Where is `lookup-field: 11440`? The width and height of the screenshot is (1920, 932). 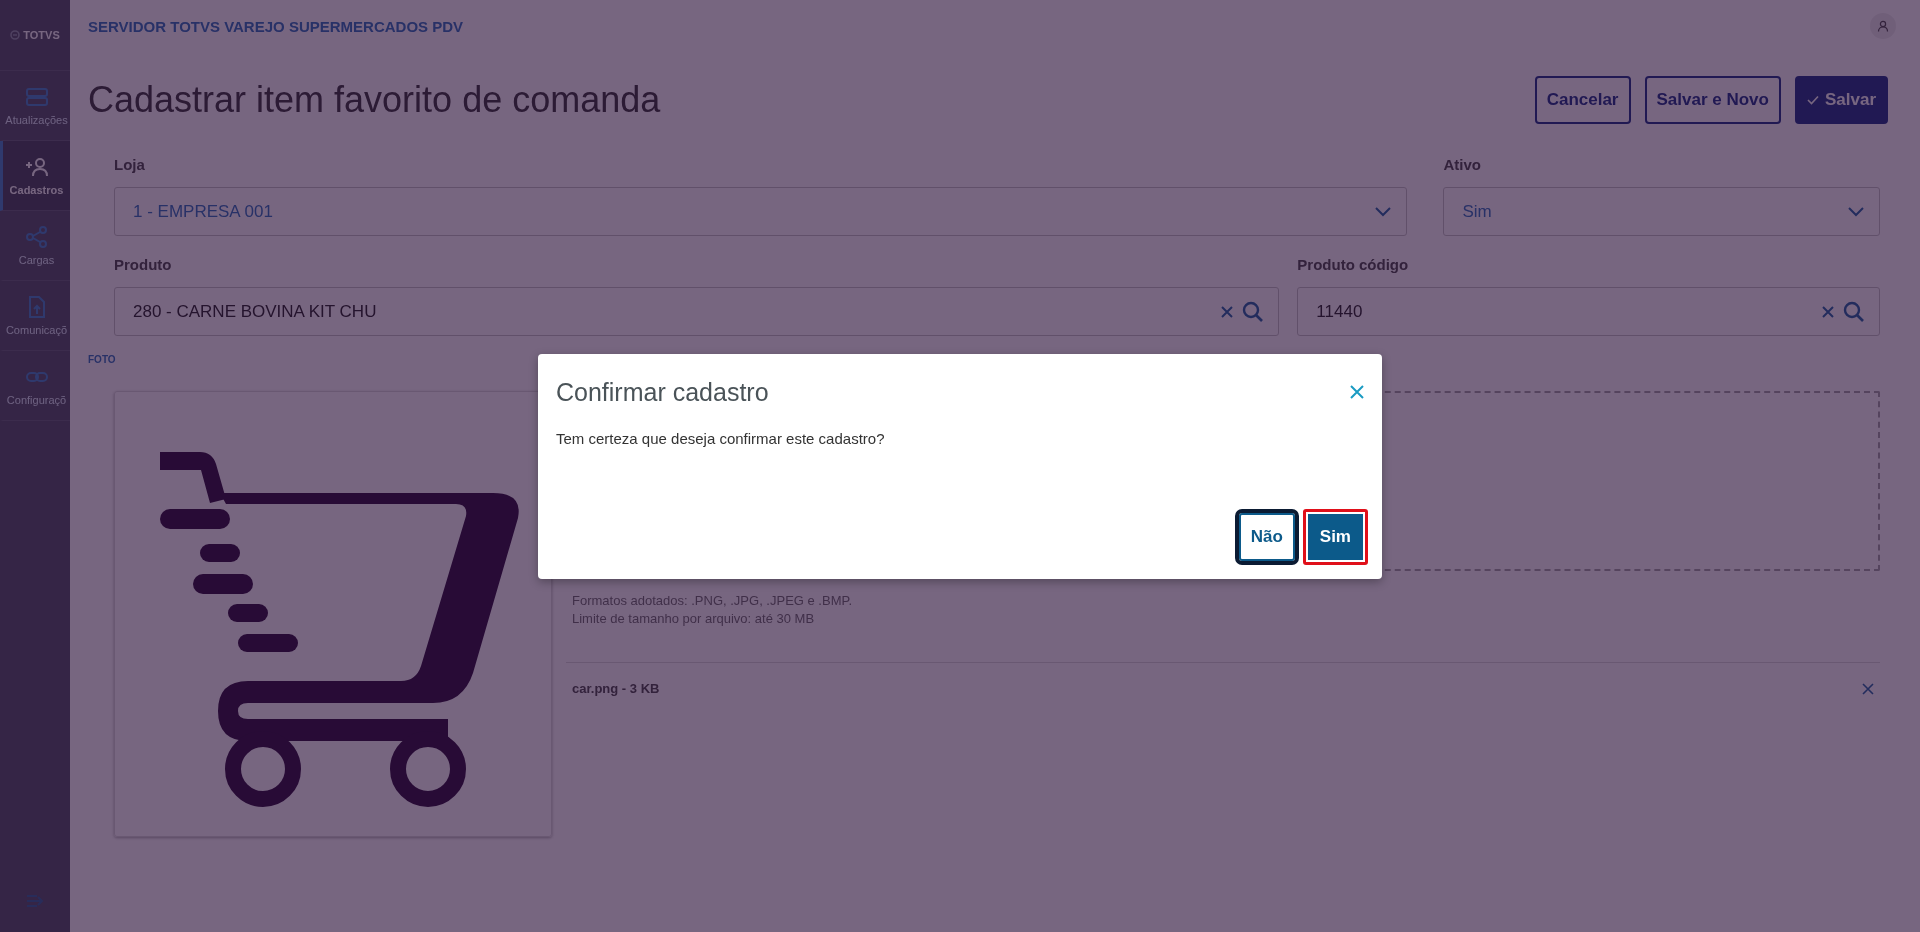
lookup-field: 11440 is located at coordinates (1588, 311).